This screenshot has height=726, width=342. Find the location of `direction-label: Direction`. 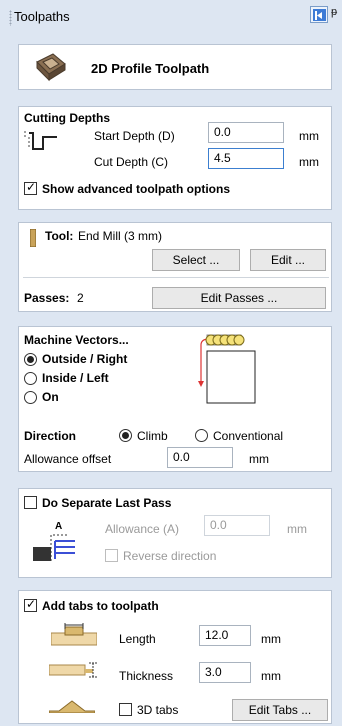

direction-label: Direction is located at coordinates (50, 436).